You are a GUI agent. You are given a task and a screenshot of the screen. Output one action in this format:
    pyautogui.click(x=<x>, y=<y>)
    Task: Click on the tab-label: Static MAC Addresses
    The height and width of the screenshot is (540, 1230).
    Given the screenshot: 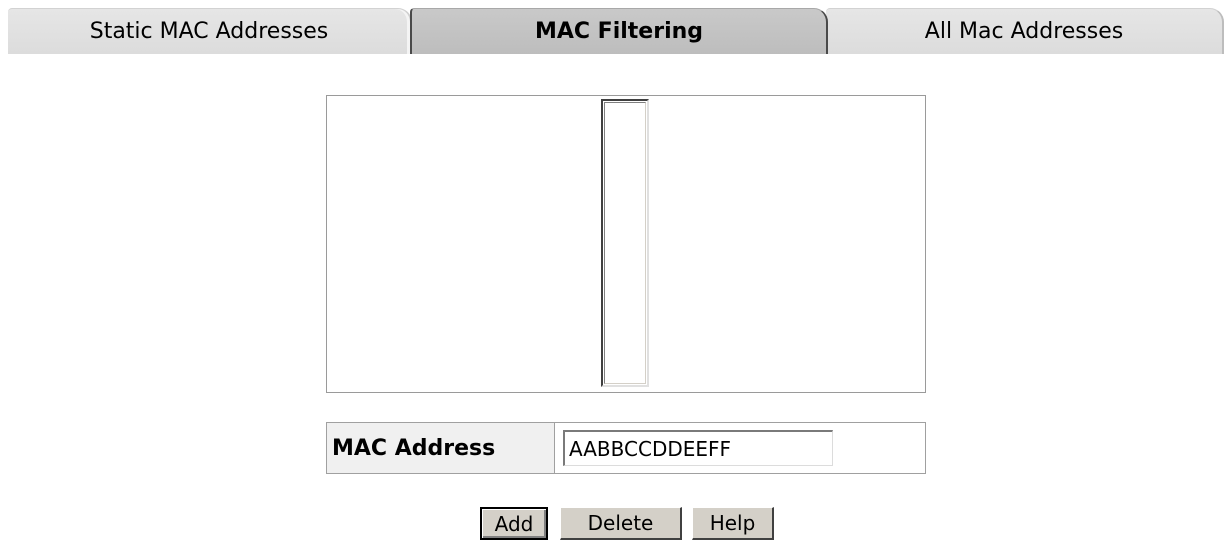 What is the action you would take?
    pyautogui.click(x=209, y=31)
    